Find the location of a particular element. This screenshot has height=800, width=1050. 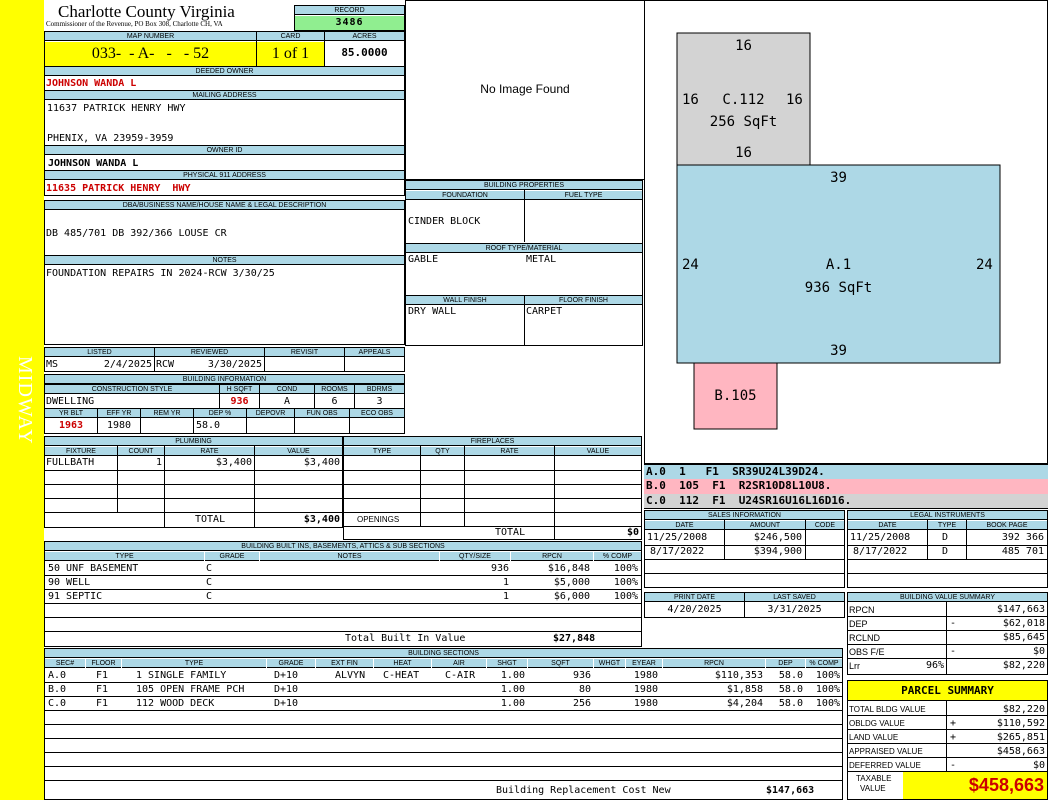

roof-label: ROOF TYPE/MATERIAL is located at coordinates (524, 248).